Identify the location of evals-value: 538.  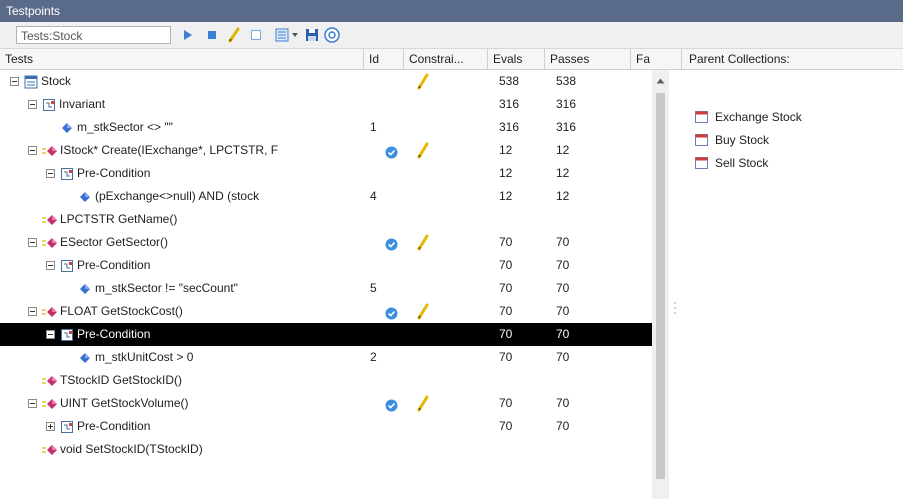
(509, 81).